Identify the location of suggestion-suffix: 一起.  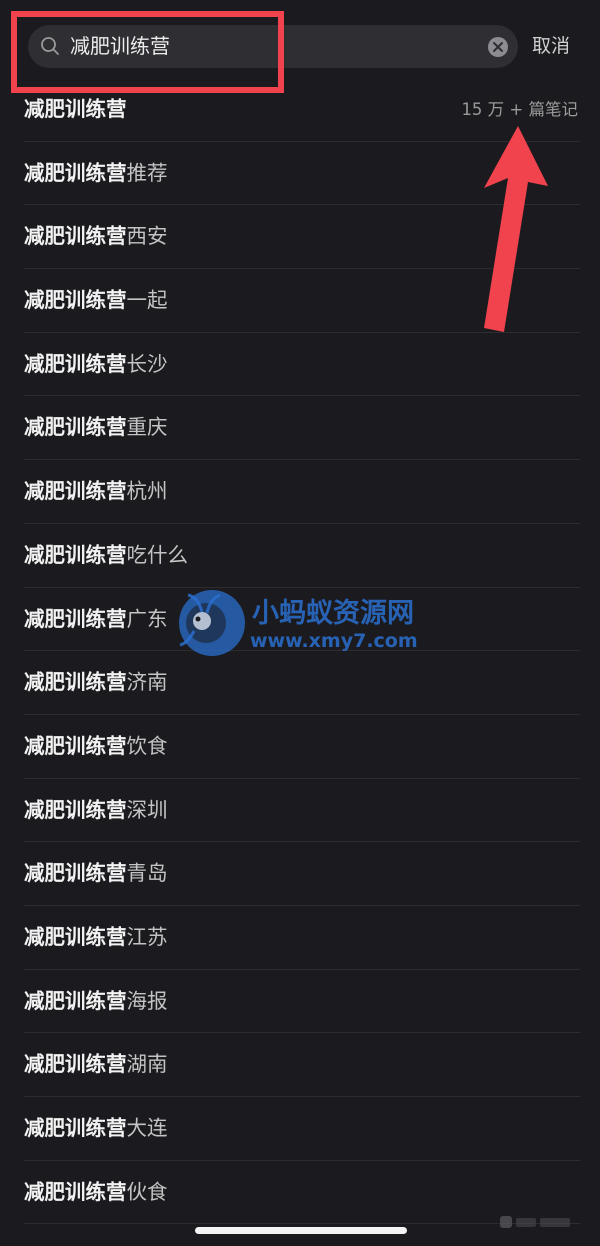
(147, 300).